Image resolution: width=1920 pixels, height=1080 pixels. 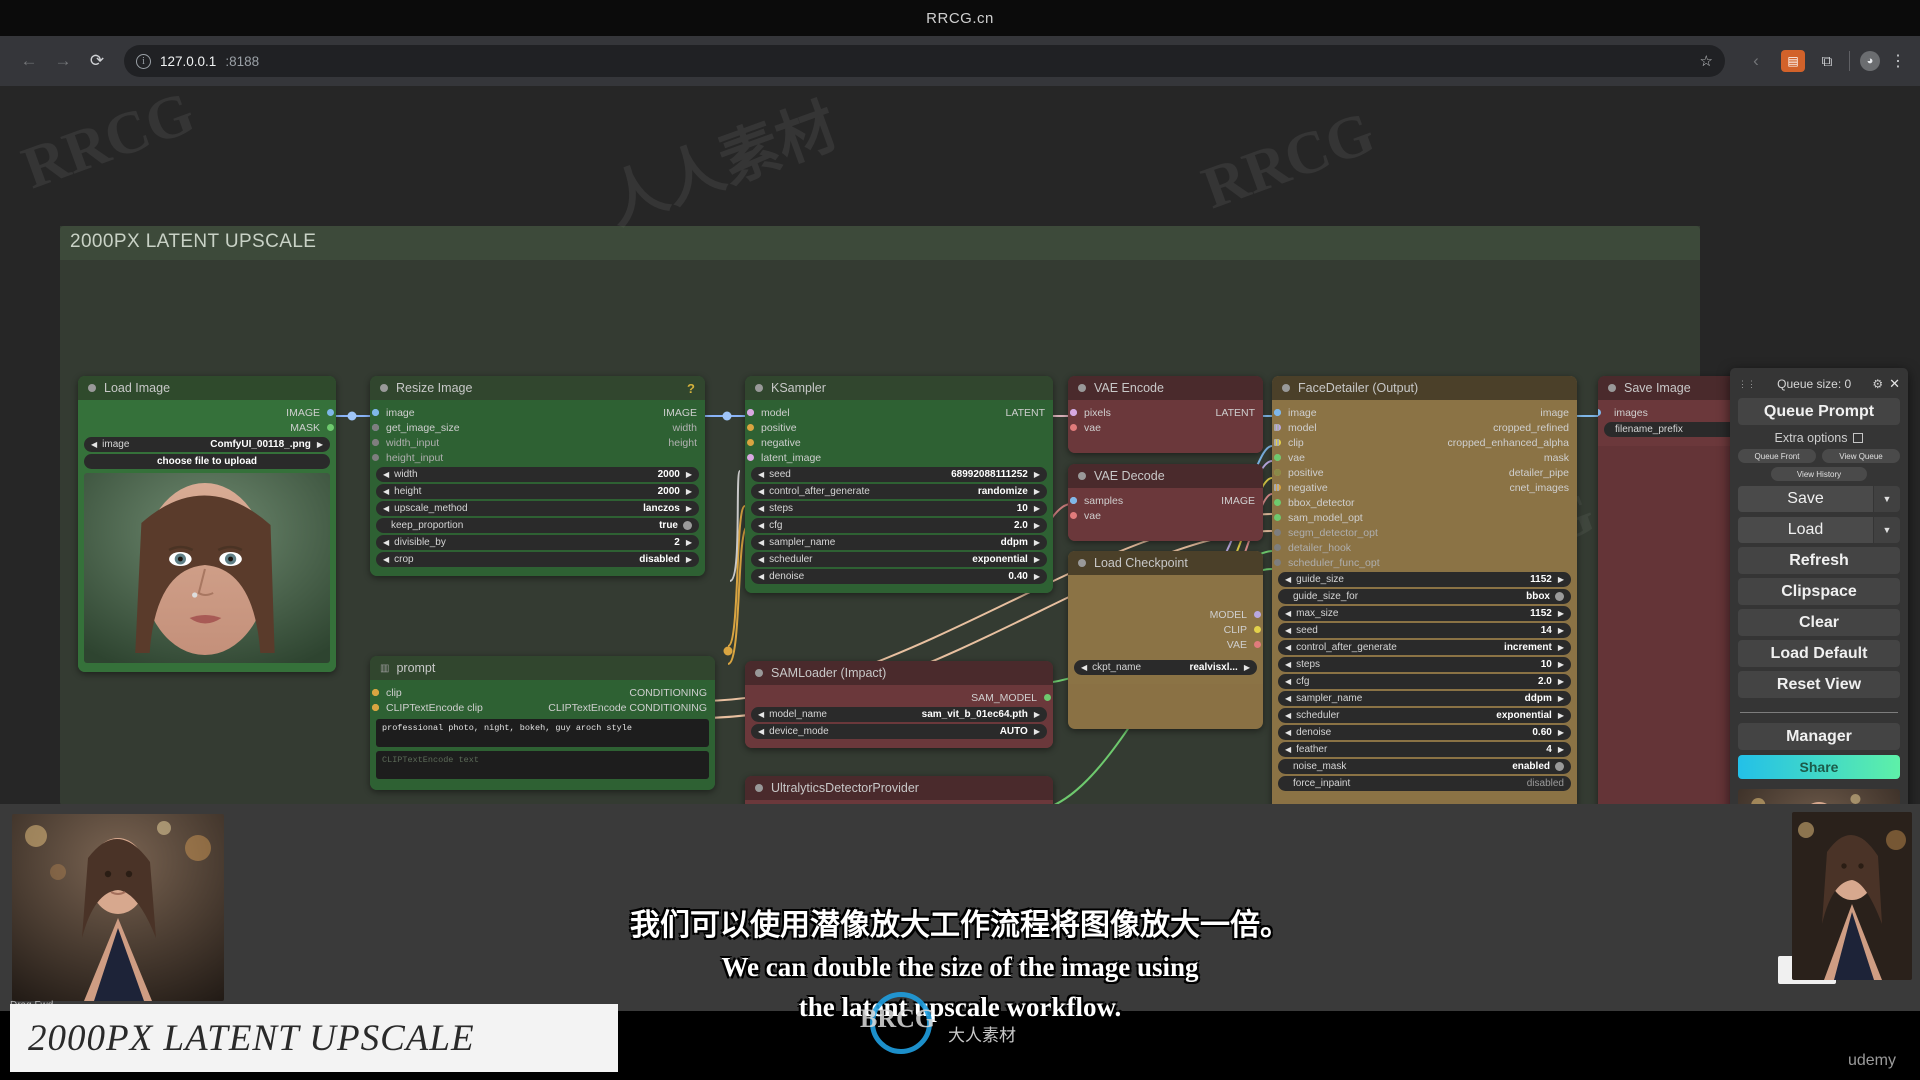 What do you see at coordinates (1756, 61) in the screenshot?
I see `chevron-left-icon: ‹` at bounding box center [1756, 61].